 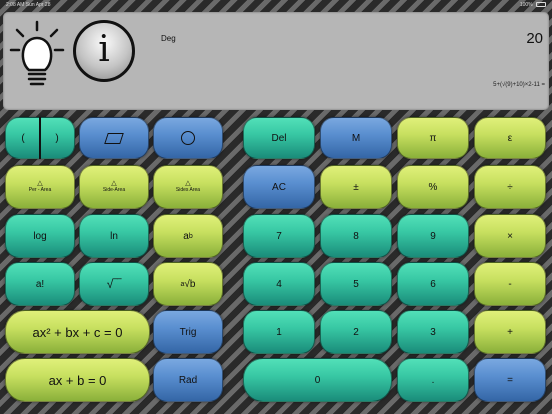 I want to click on trig-label: Trig, so click(x=188, y=332).